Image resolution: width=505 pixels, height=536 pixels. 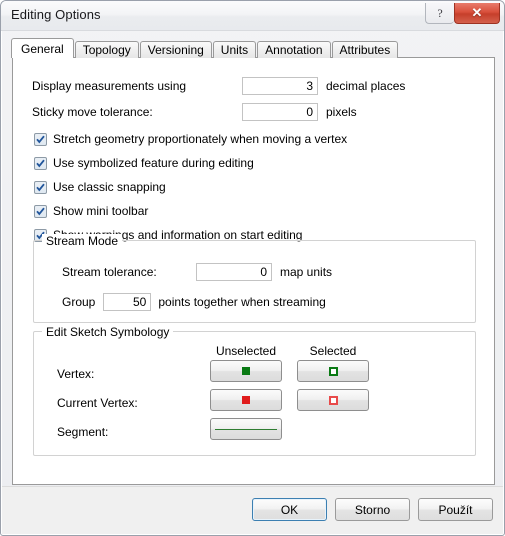 I want to click on ok-button: OK, so click(x=289, y=509).